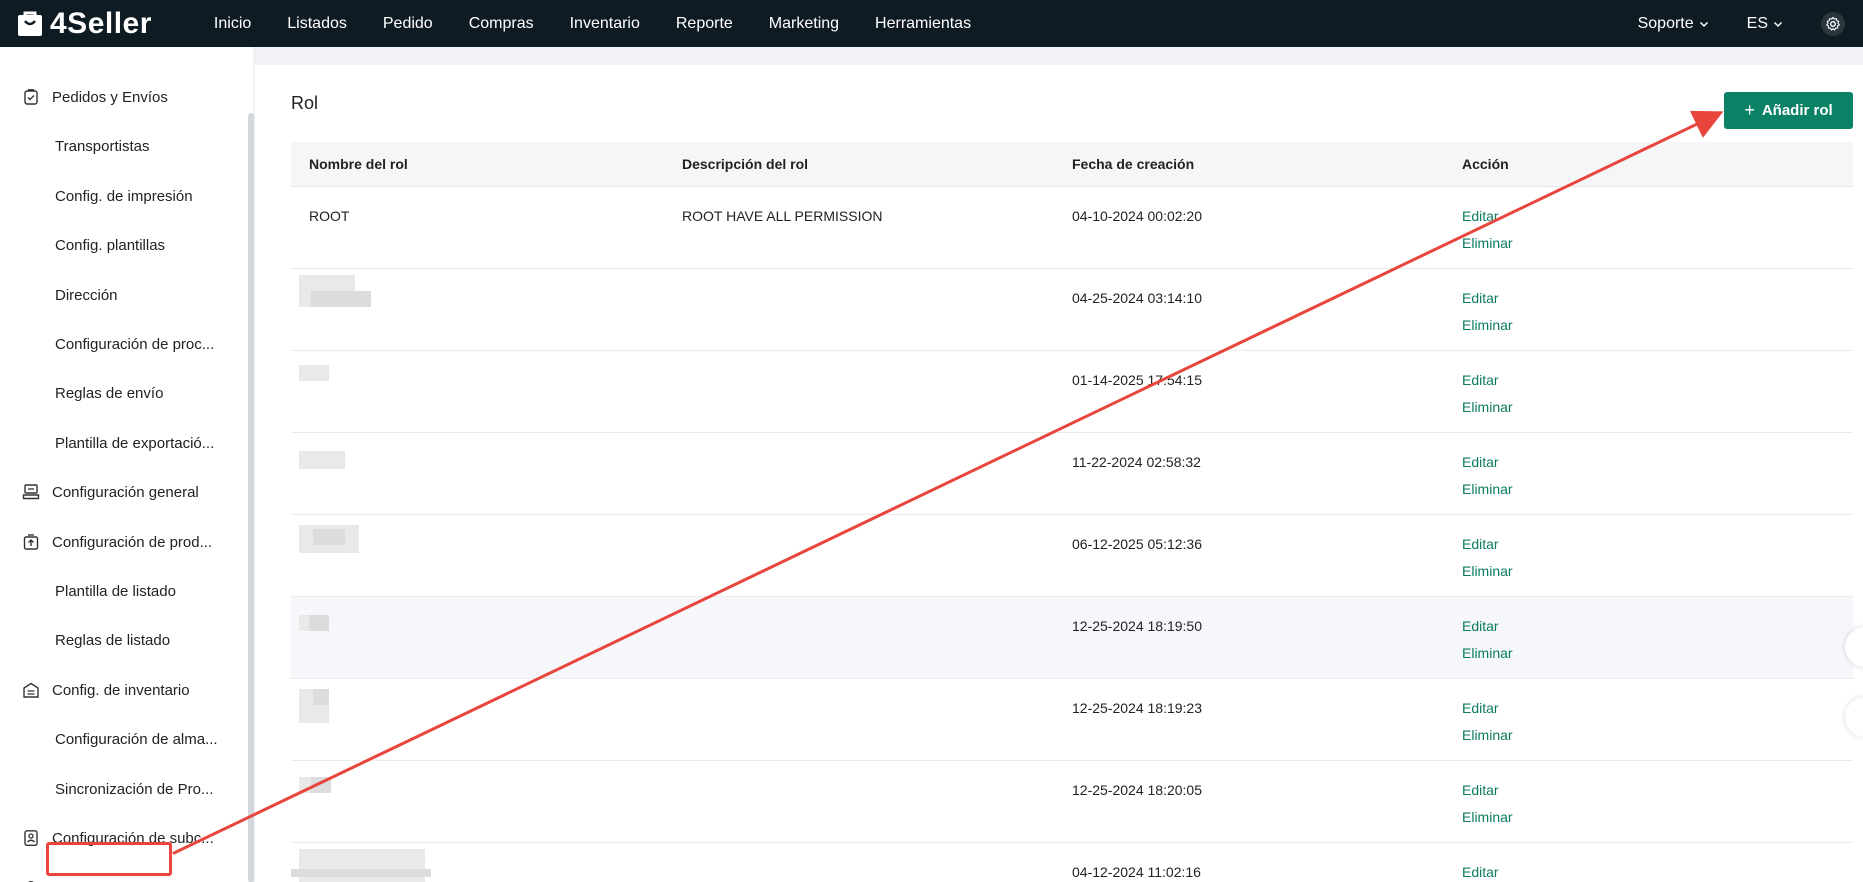 The height and width of the screenshot is (882, 1863). I want to click on sidebar-item-label: Plantilla de listado, so click(115, 591).